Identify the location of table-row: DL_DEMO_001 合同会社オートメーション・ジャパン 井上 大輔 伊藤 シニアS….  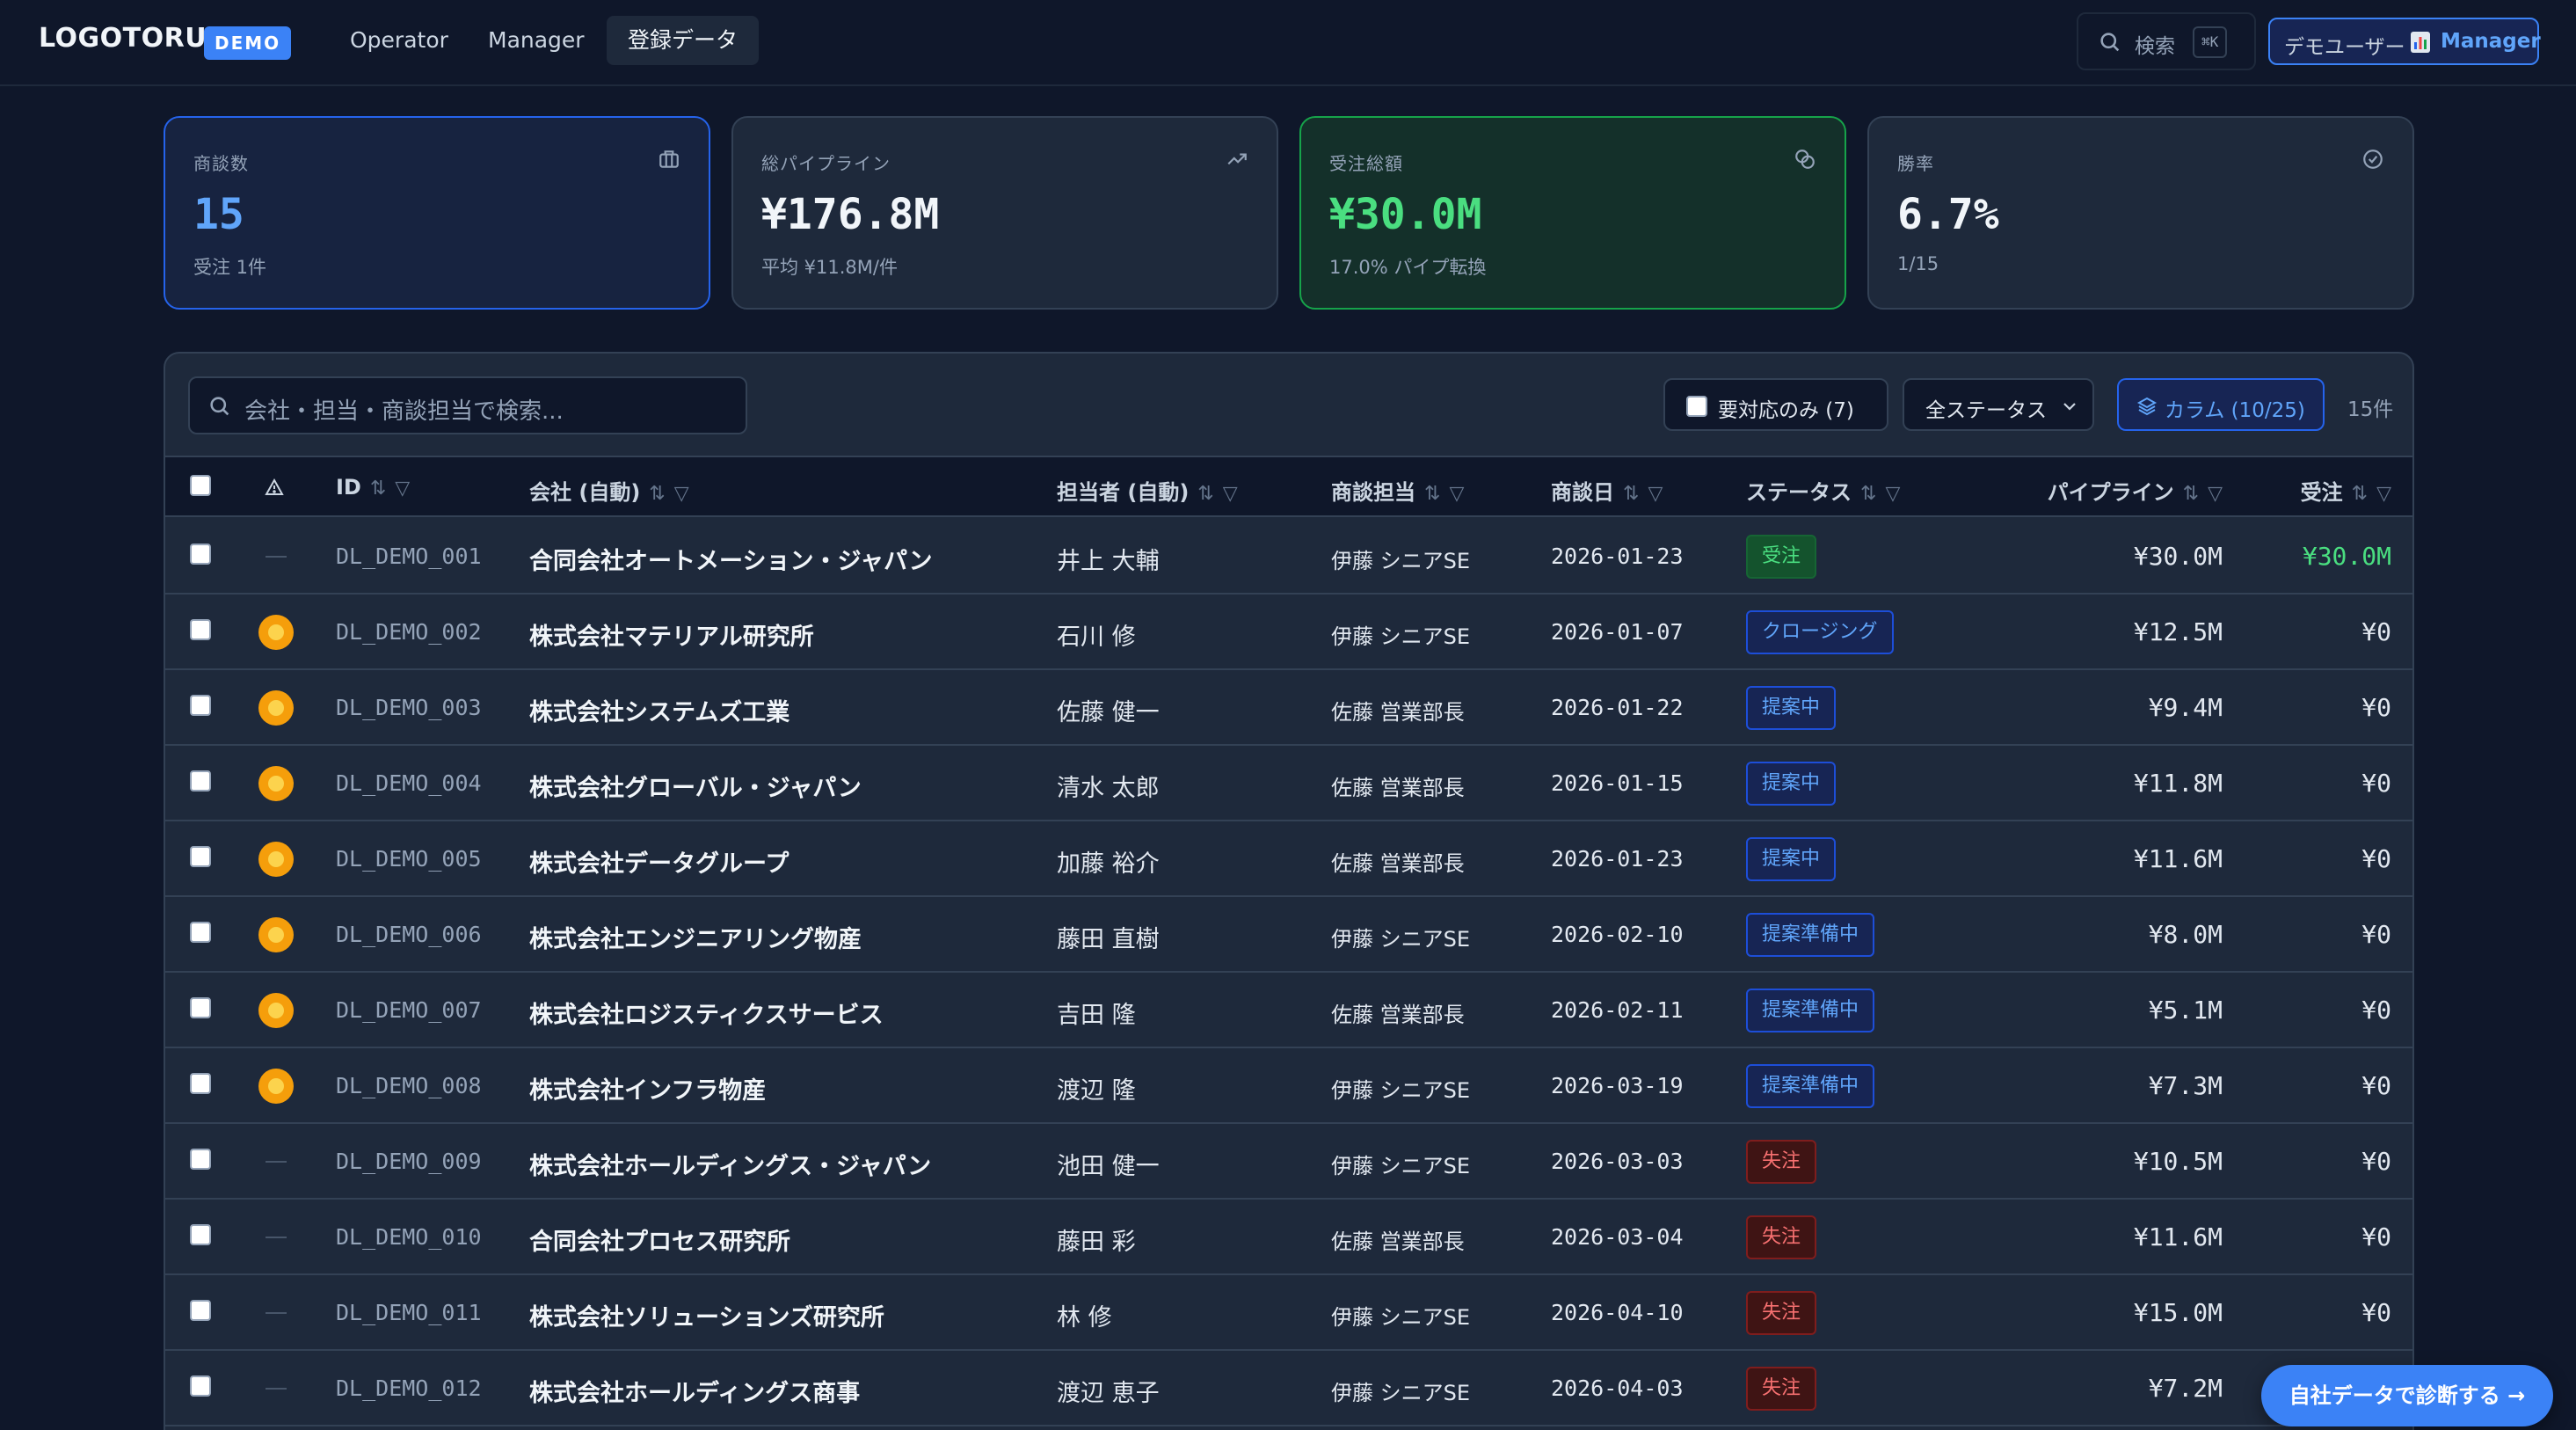
(1288, 557).